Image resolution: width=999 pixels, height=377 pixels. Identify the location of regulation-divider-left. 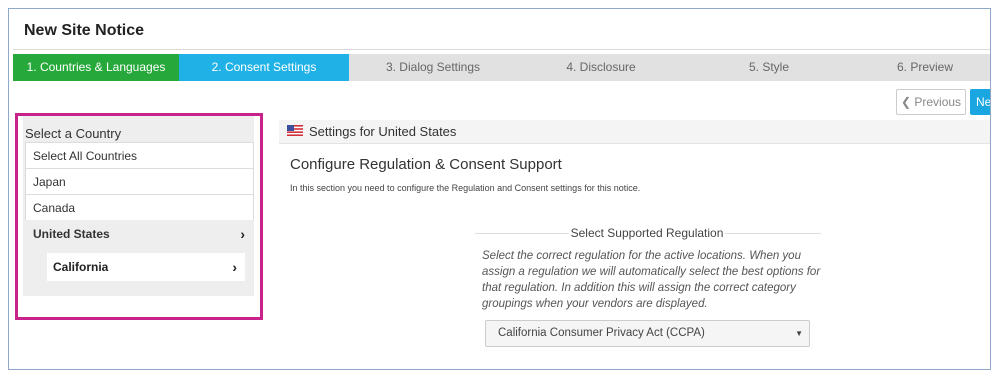
(522, 233).